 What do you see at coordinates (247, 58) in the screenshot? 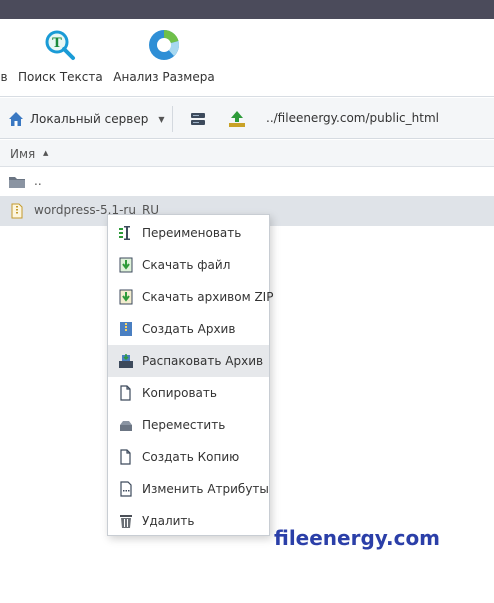
I see `main-toolbar: в T Поиск Текста Анализ Размера` at bounding box center [247, 58].